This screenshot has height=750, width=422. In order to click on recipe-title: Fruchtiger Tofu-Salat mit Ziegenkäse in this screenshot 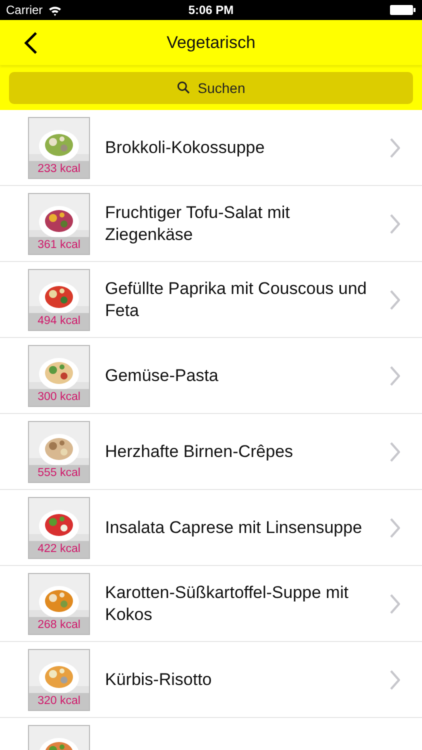, I will do `click(198, 224)`.